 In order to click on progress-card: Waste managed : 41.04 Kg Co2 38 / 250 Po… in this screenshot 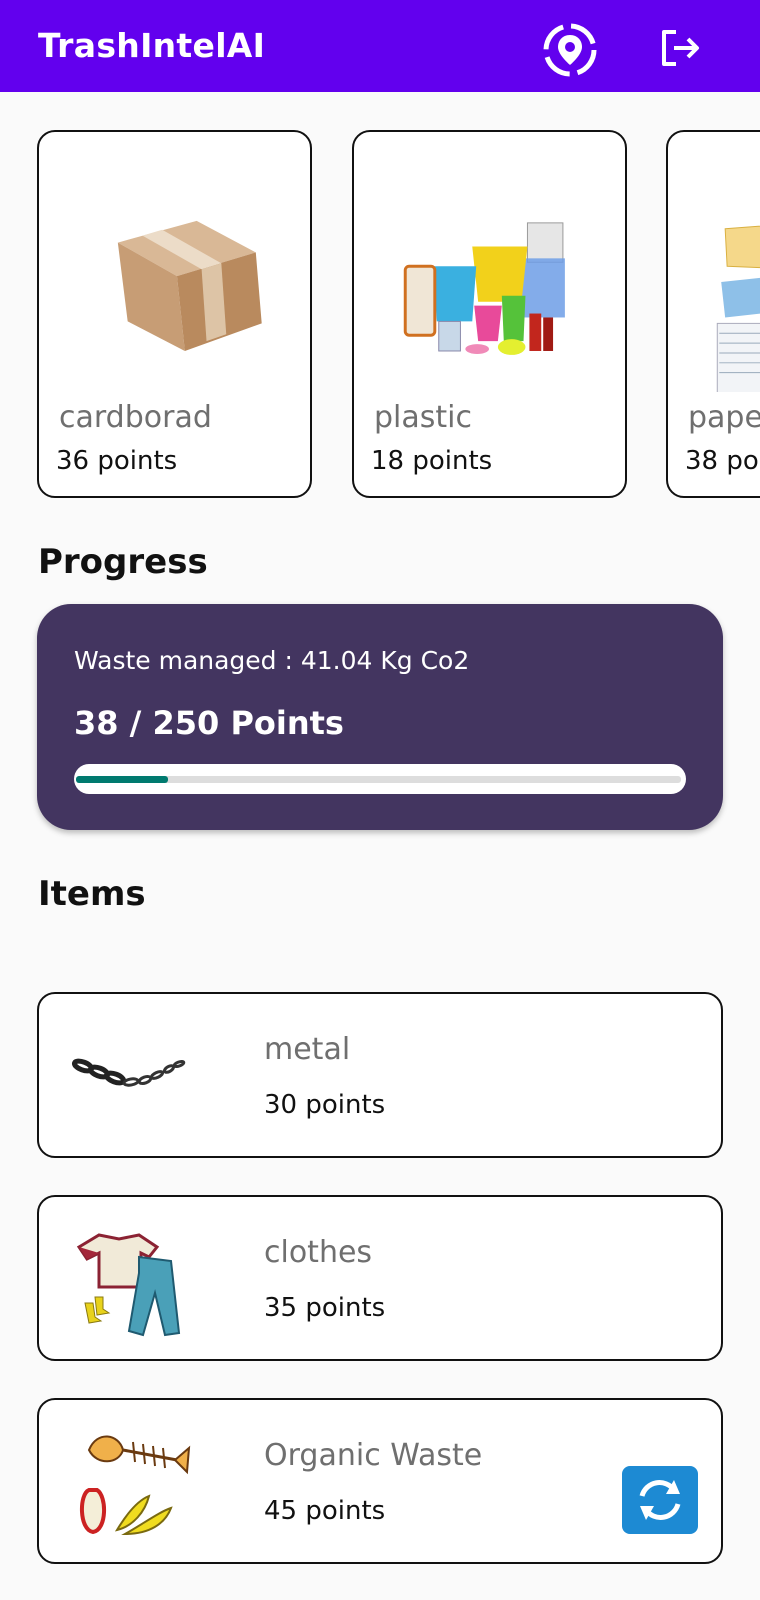, I will do `click(380, 717)`.